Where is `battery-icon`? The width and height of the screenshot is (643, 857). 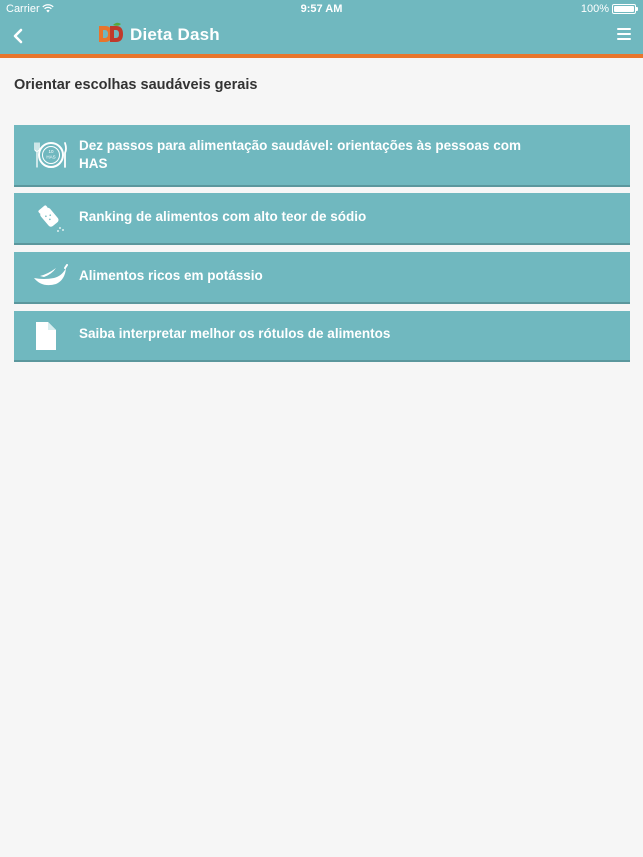 battery-icon is located at coordinates (625, 9).